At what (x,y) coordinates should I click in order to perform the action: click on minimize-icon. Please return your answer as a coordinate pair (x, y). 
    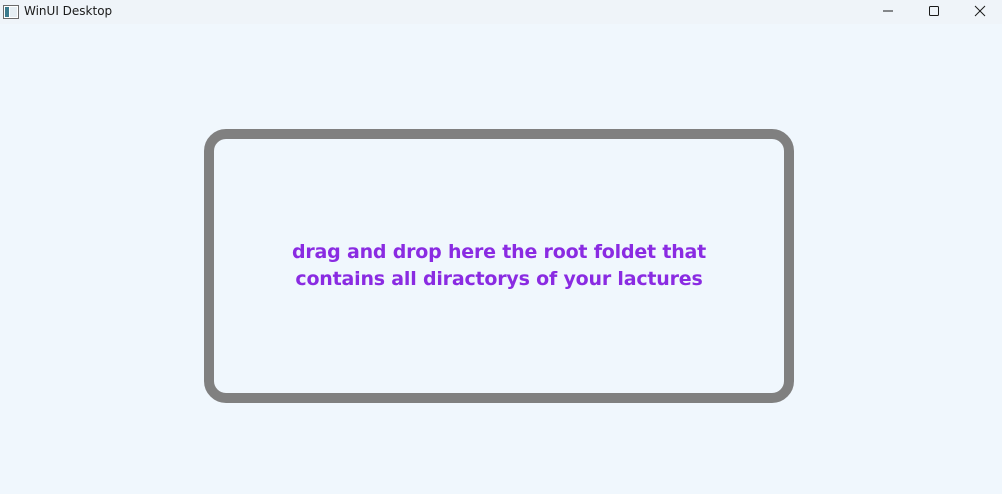
    Looking at the image, I should click on (888, 11).